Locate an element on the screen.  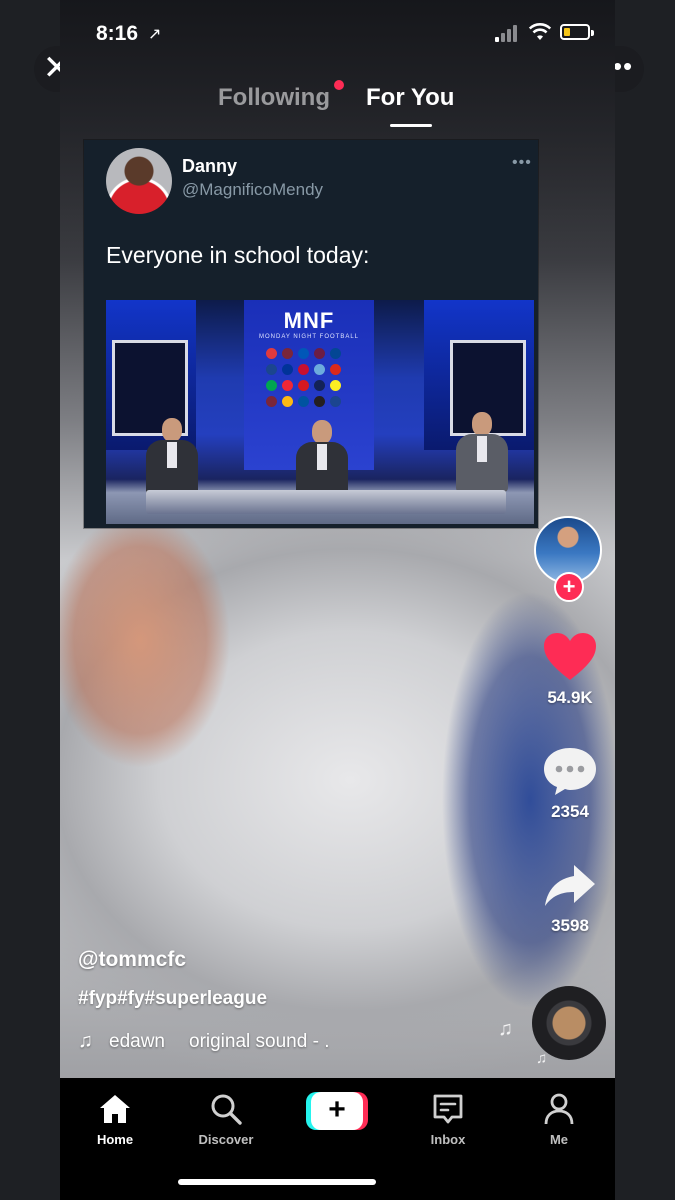
nav-me: Me is located at coordinates (559, 1119).